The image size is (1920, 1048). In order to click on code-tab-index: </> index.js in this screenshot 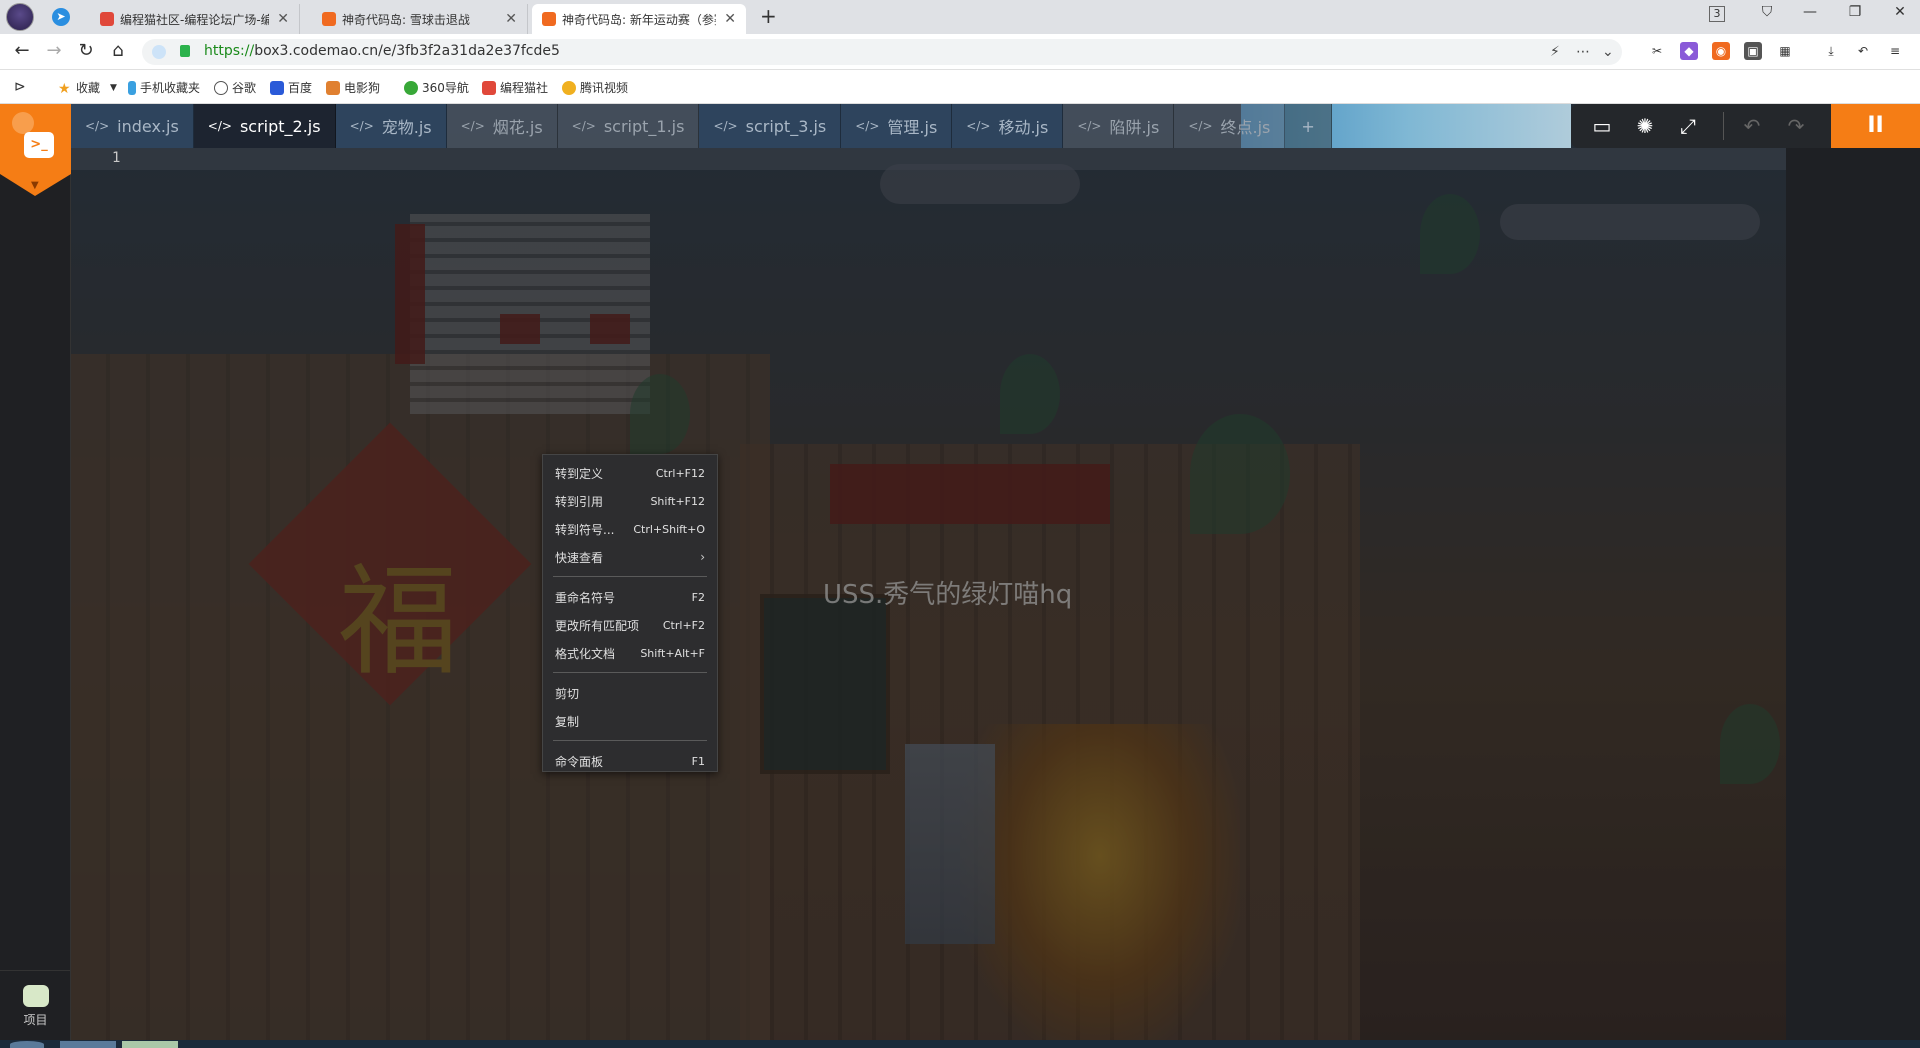, I will do `click(132, 126)`.